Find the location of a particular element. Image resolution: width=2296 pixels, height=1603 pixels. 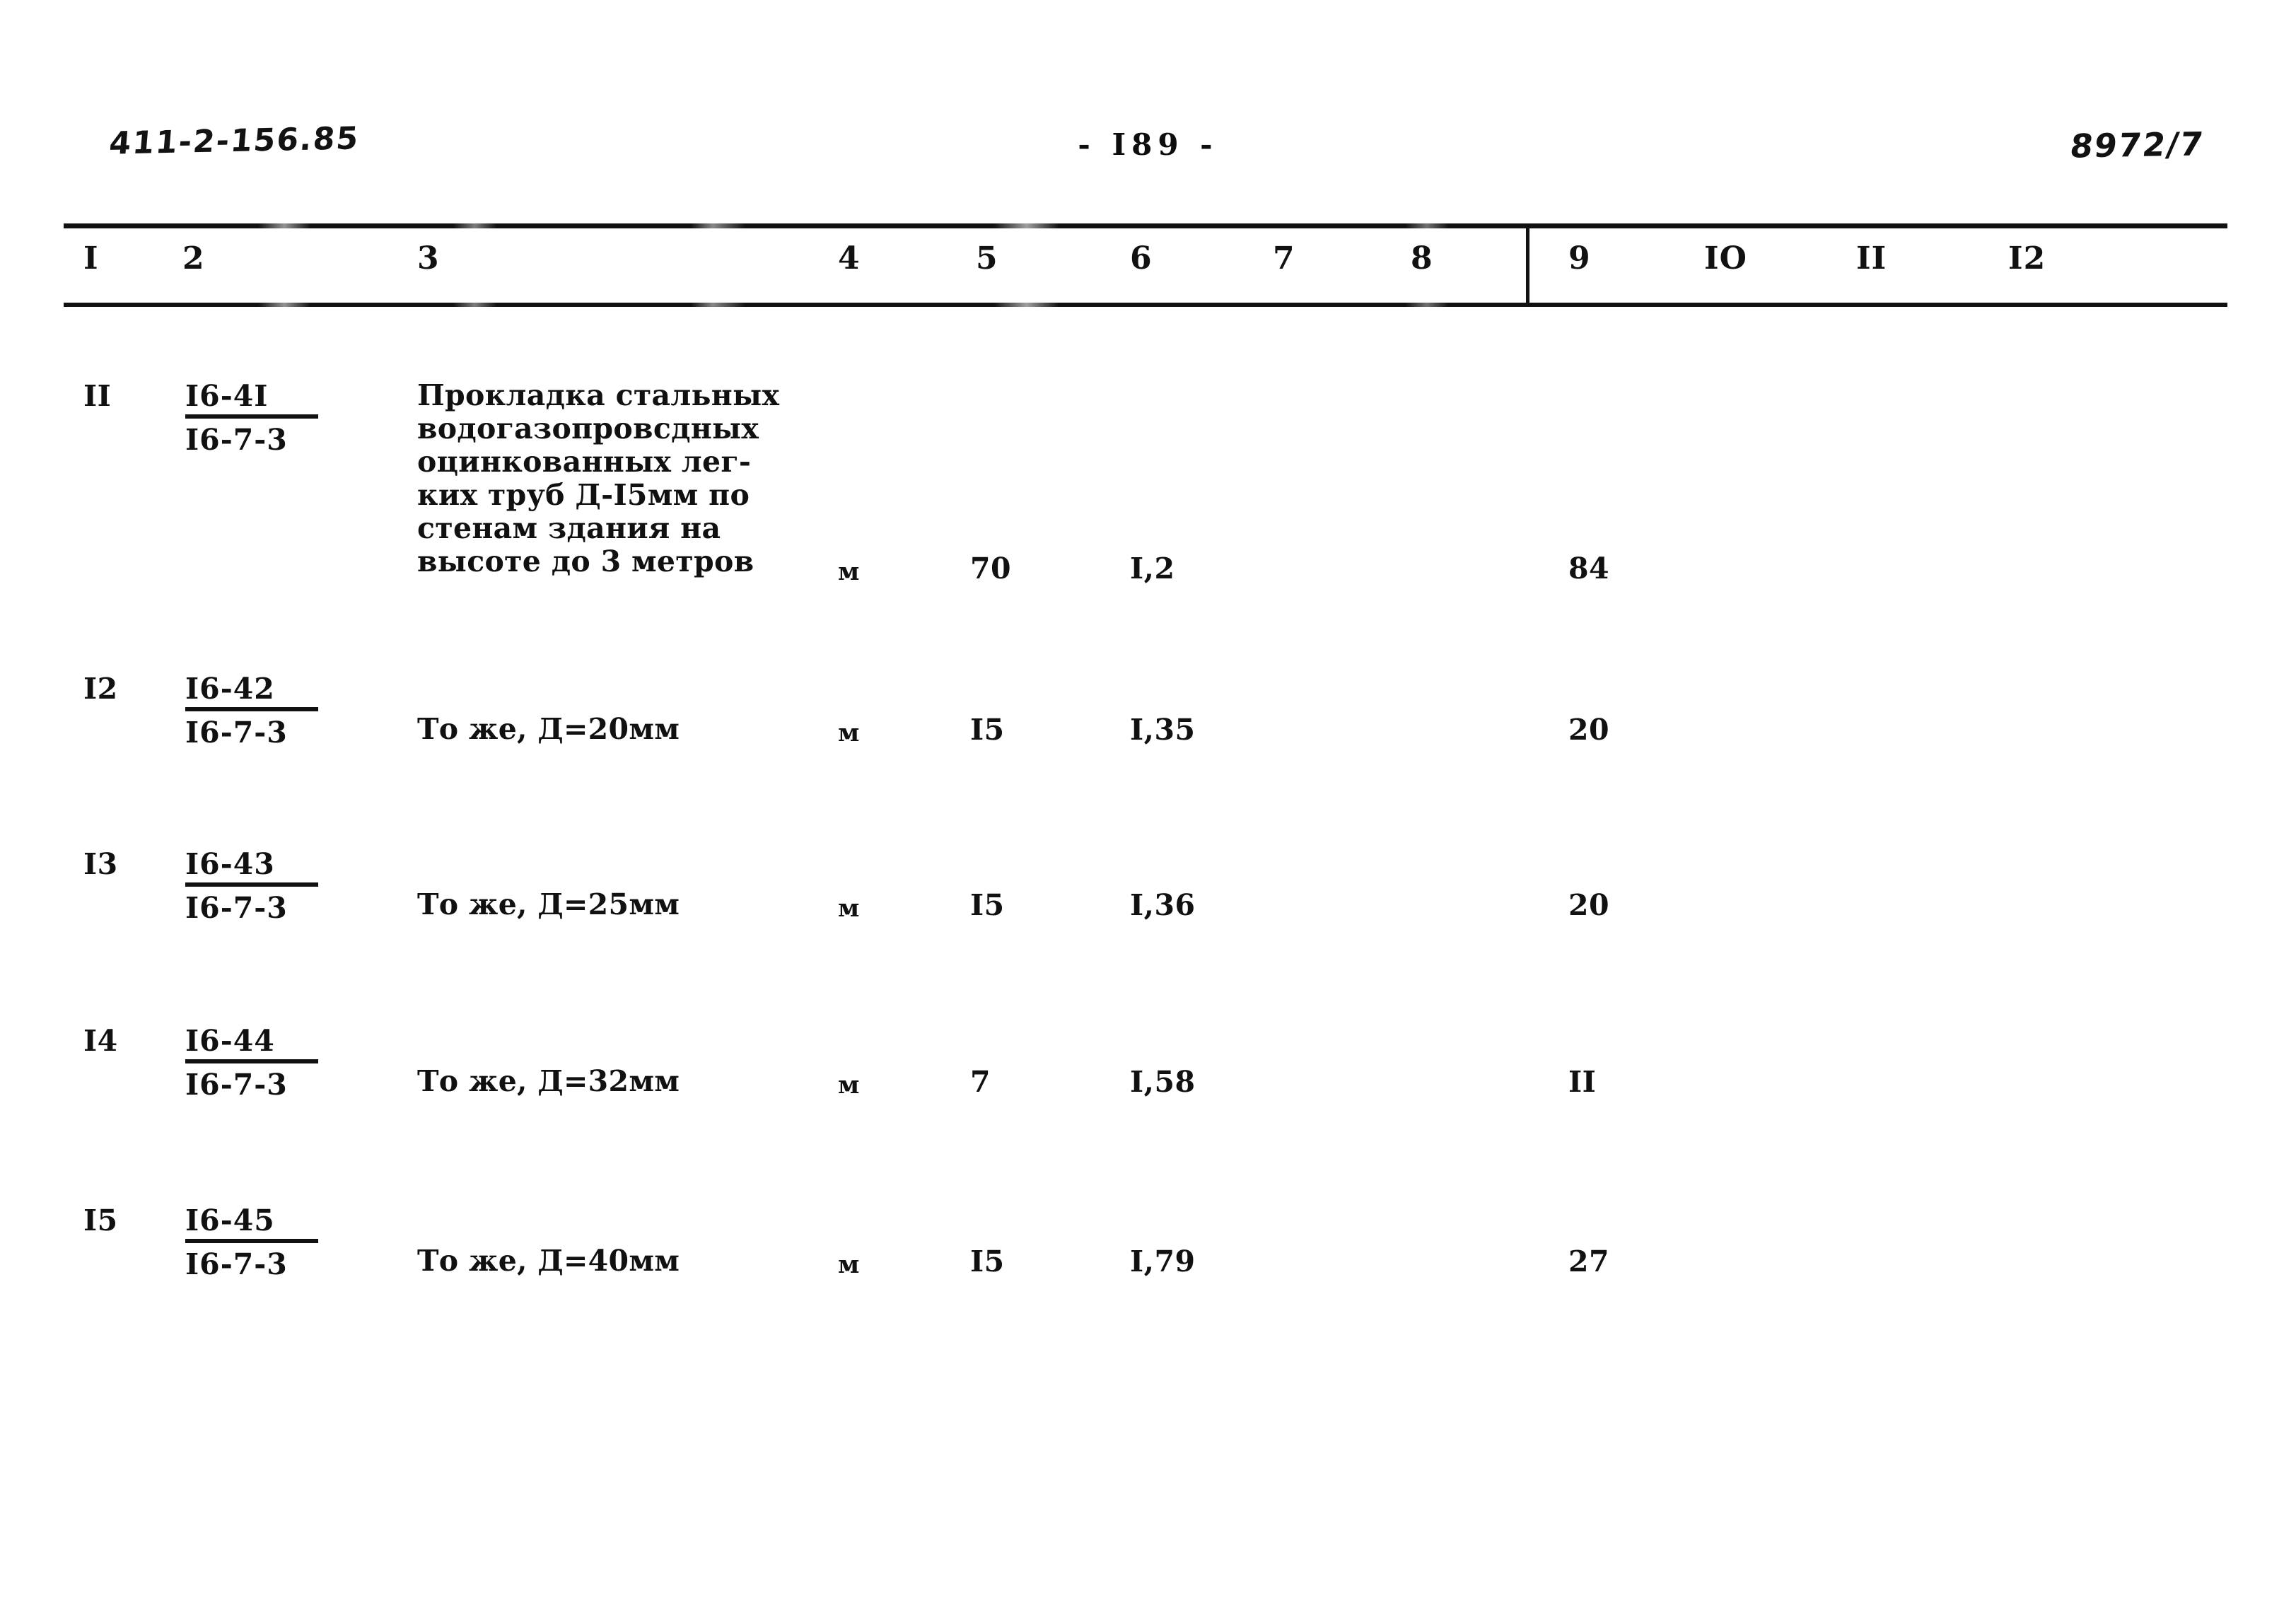

row-number: I3 is located at coordinates (101, 864).